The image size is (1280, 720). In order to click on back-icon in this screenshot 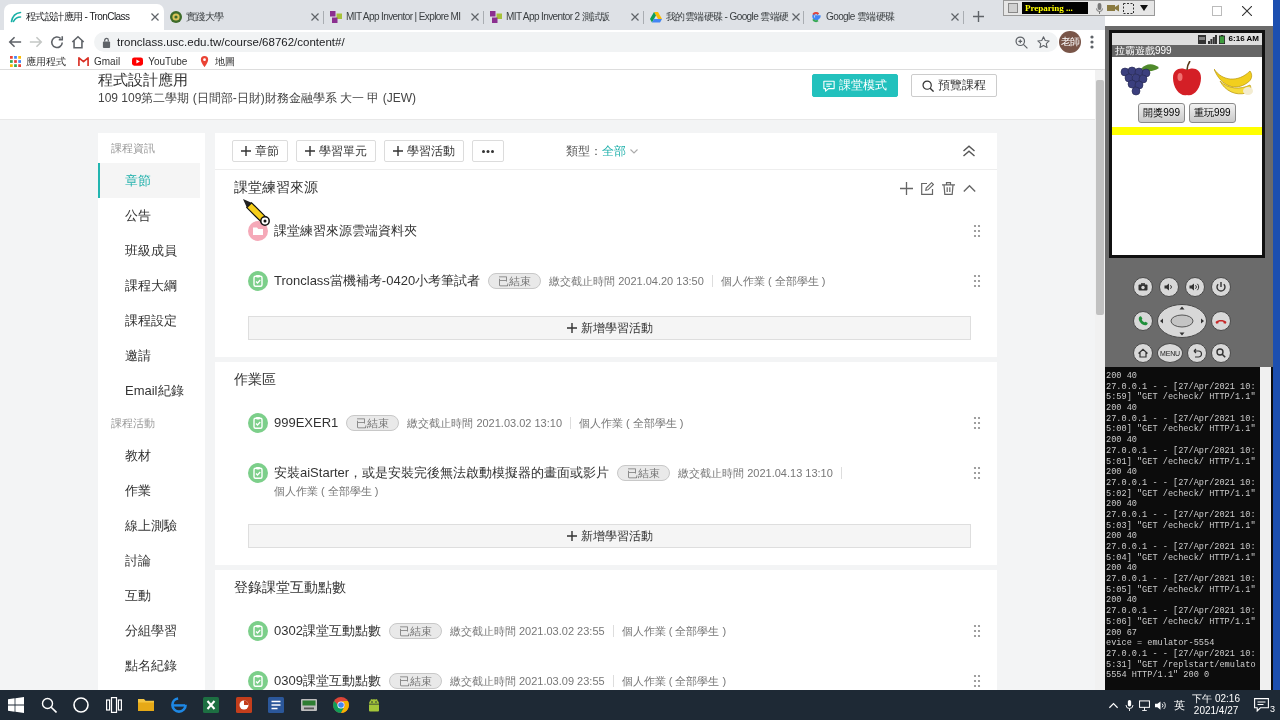, I will do `click(15, 42)`.